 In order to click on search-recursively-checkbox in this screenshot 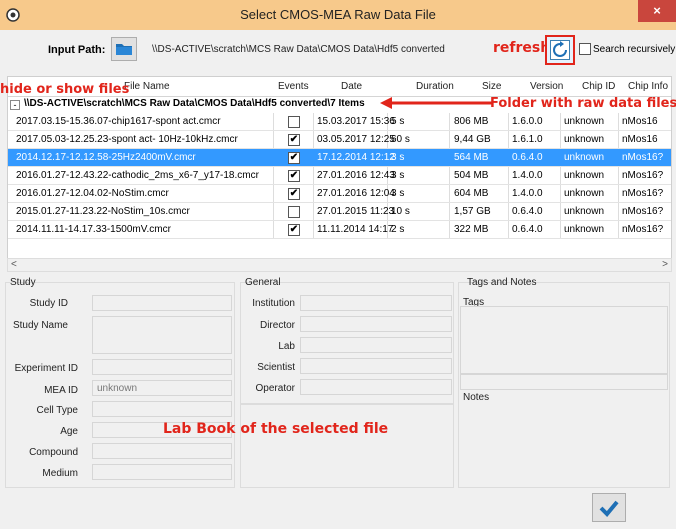, I will do `click(585, 49)`.